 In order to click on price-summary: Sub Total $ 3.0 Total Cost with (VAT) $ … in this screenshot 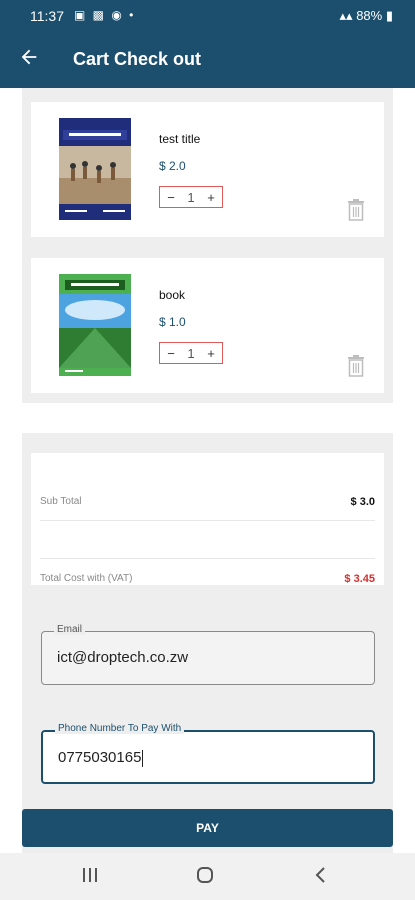, I will do `click(207, 519)`.